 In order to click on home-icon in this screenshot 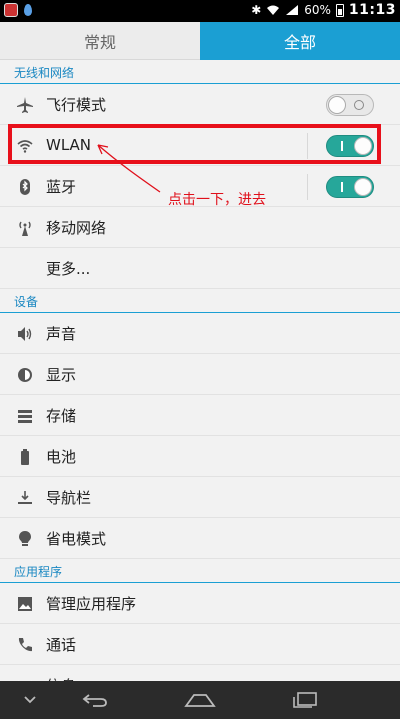, I will do `click(200, 700)`.